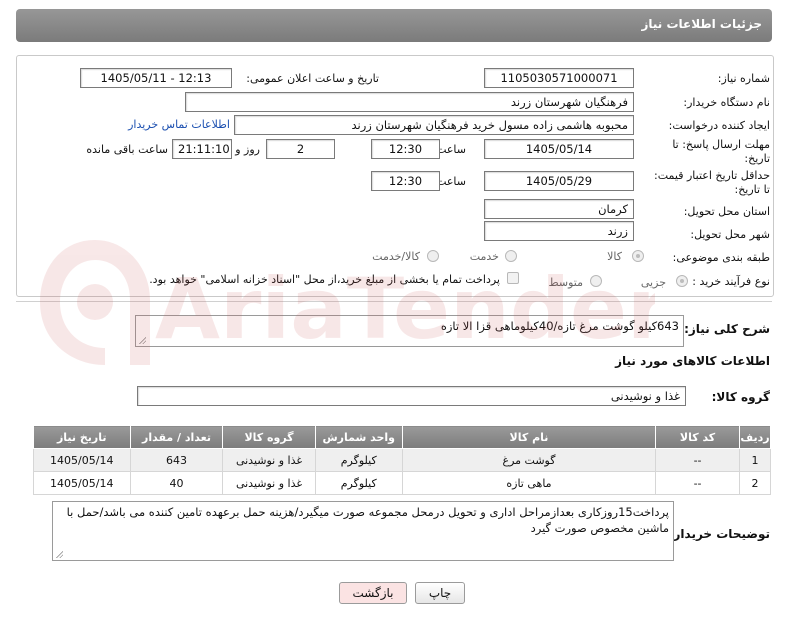 Image resolution: width=788 pixels, height=620 pixels. Describe the element at coordinates (176, 483) in the screenshot. I see `cell-quantity: 40` at that location.